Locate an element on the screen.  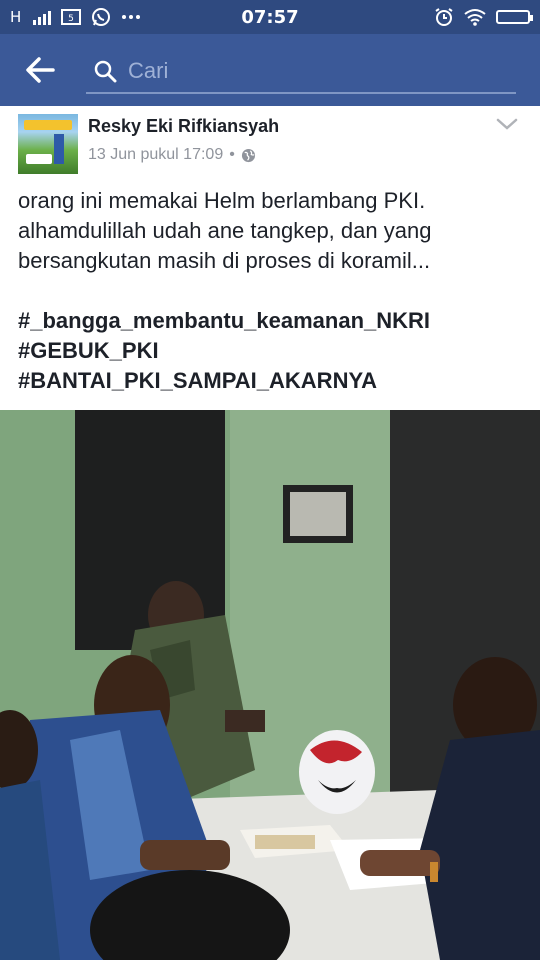
screenshot-icon: 5 is located at coordinates (71, 17).